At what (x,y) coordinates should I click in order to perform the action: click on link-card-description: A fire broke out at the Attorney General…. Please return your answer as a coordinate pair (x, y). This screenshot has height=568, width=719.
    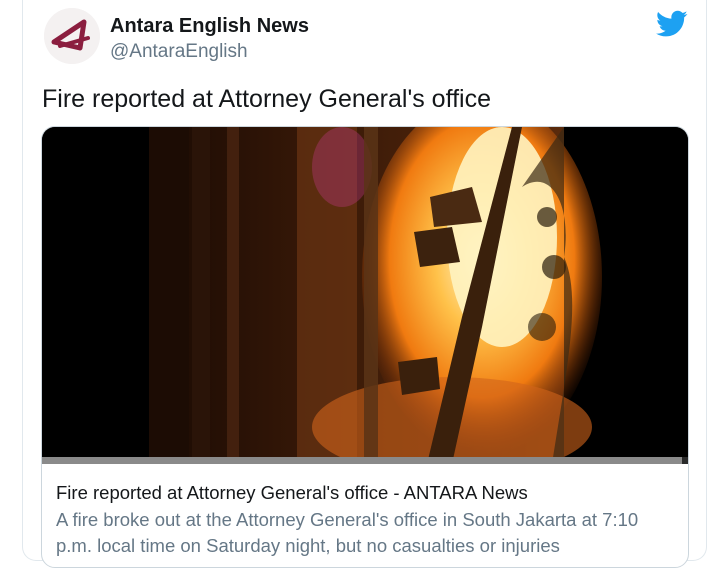
    Looking at the image, I should click on (347, 532).